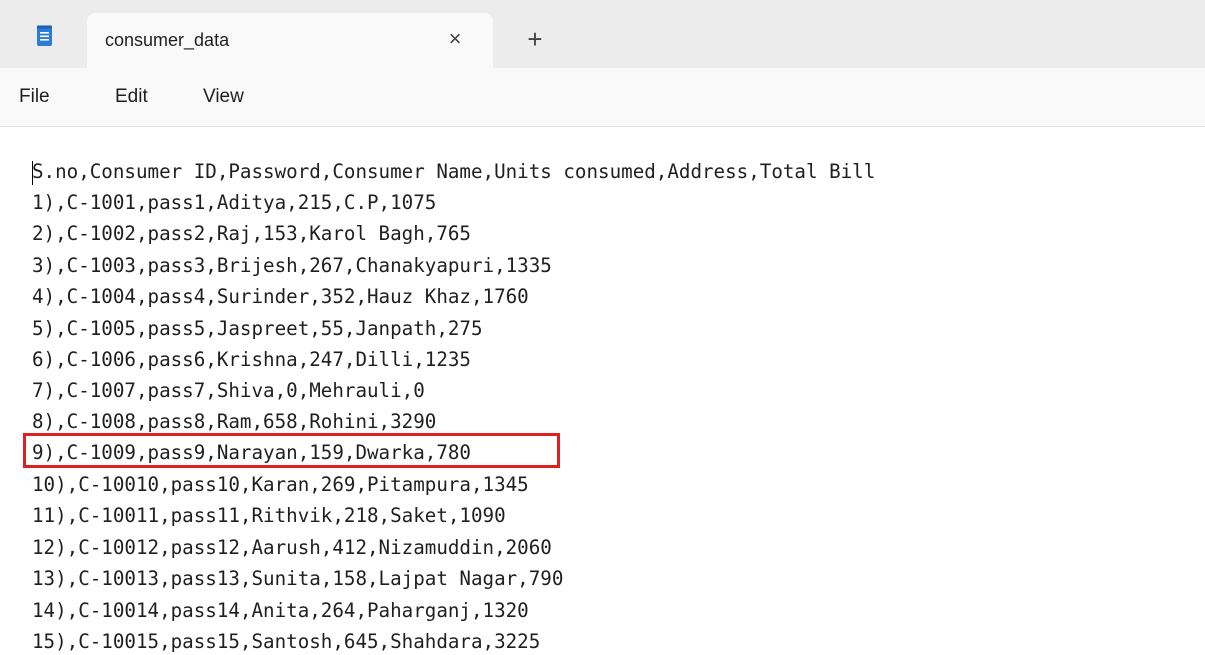 This screenshot has height=655, width=1205. What do you see at coordinates (44, 35) in the screenshot?
I see `notepad-icon` at bounding box center [44, 35].